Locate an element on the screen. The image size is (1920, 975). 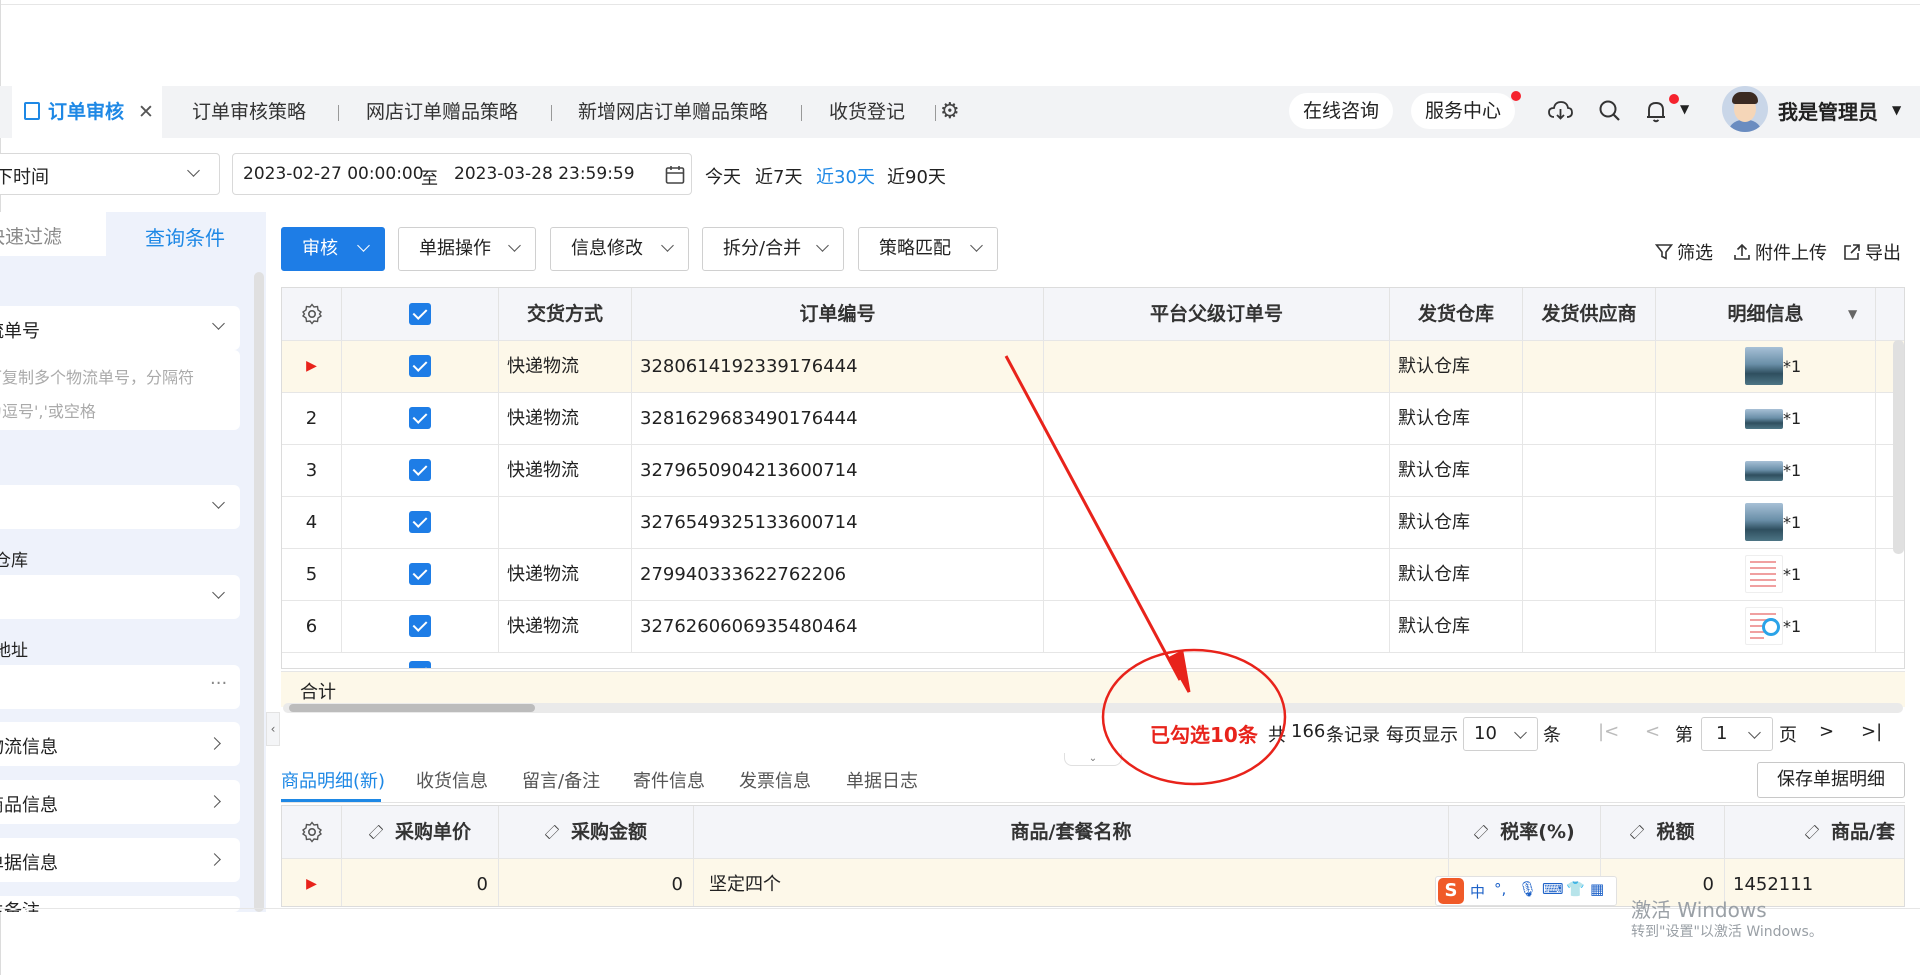
keyboard-icon: ⌨ is located at coordinates (1553, 889).